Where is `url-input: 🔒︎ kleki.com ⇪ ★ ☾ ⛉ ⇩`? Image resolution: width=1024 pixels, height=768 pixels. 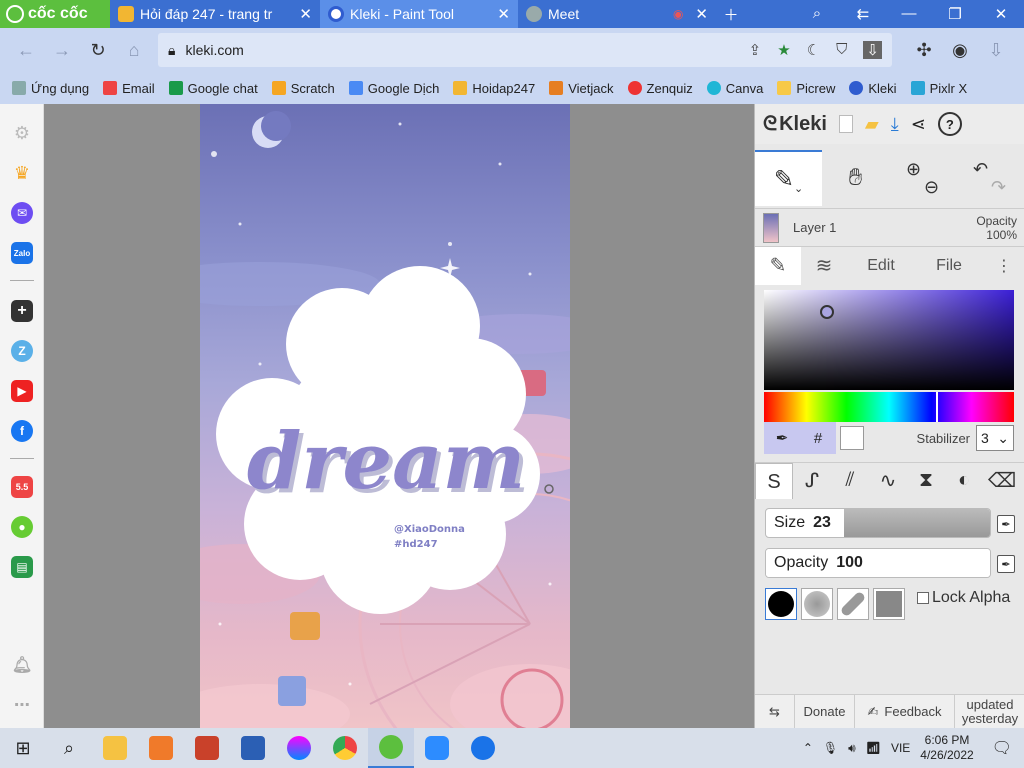 url-input: 🔒︎ kleki.com ⇪ ★ ☾ ⛉ ⇩ is located at coordinates (525, 50).